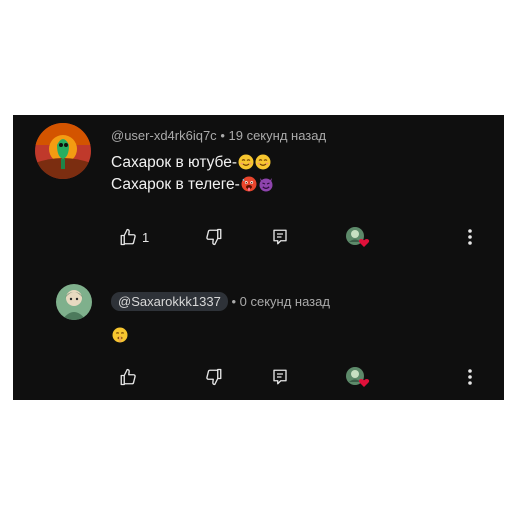 This screenshot has width=512, height=512. What do you see at coordinates (266, 184) in the screenshot?
I see `purple-devil-emoji` at bounding box center [266, 184].